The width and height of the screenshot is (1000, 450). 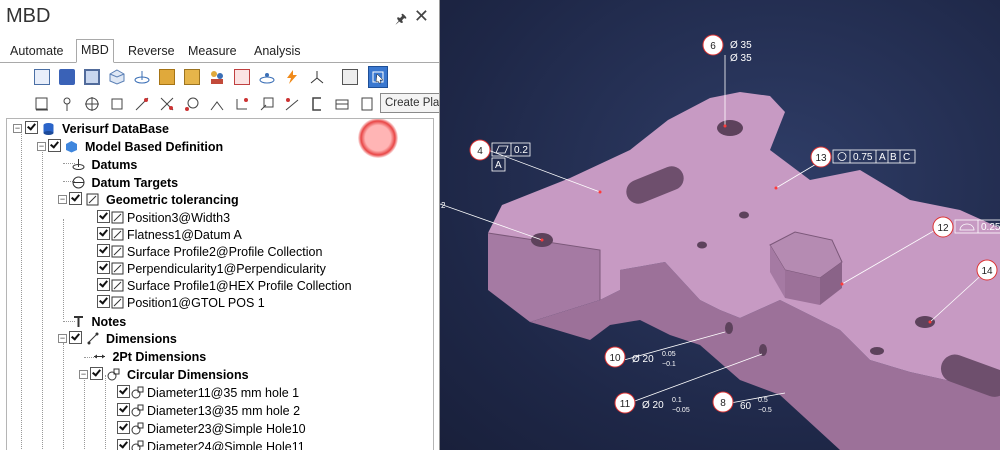 What do you see at coordinates (196, 303) in the screenshot?
I see `tree-leaf-label: Position1@GTOL POS 1` at bounding box center [196, 303].